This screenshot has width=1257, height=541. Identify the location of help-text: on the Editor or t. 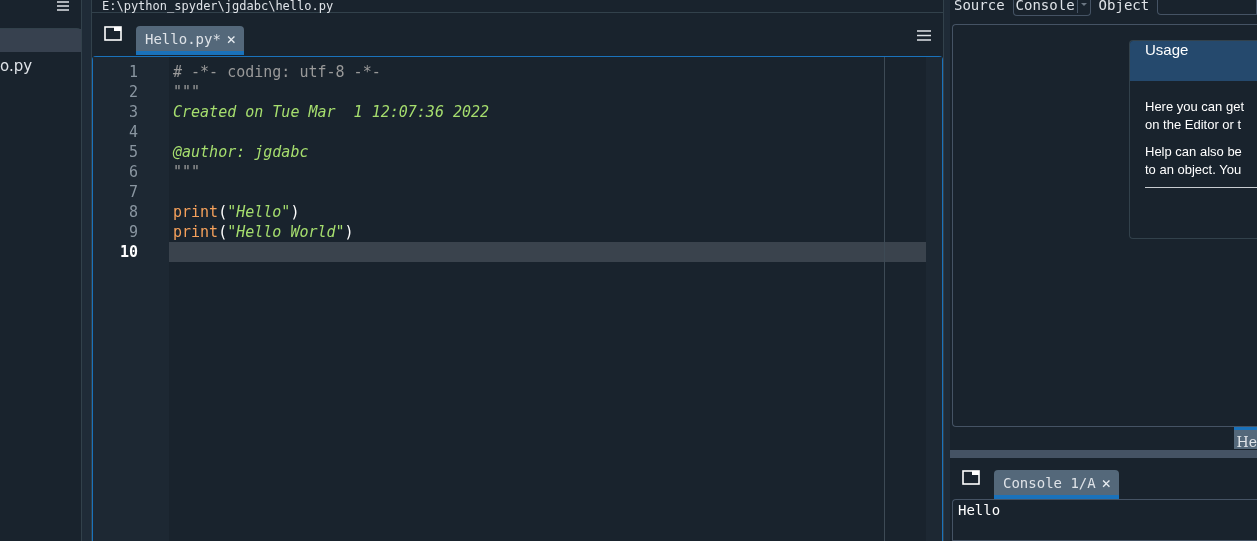
(1194, 125).